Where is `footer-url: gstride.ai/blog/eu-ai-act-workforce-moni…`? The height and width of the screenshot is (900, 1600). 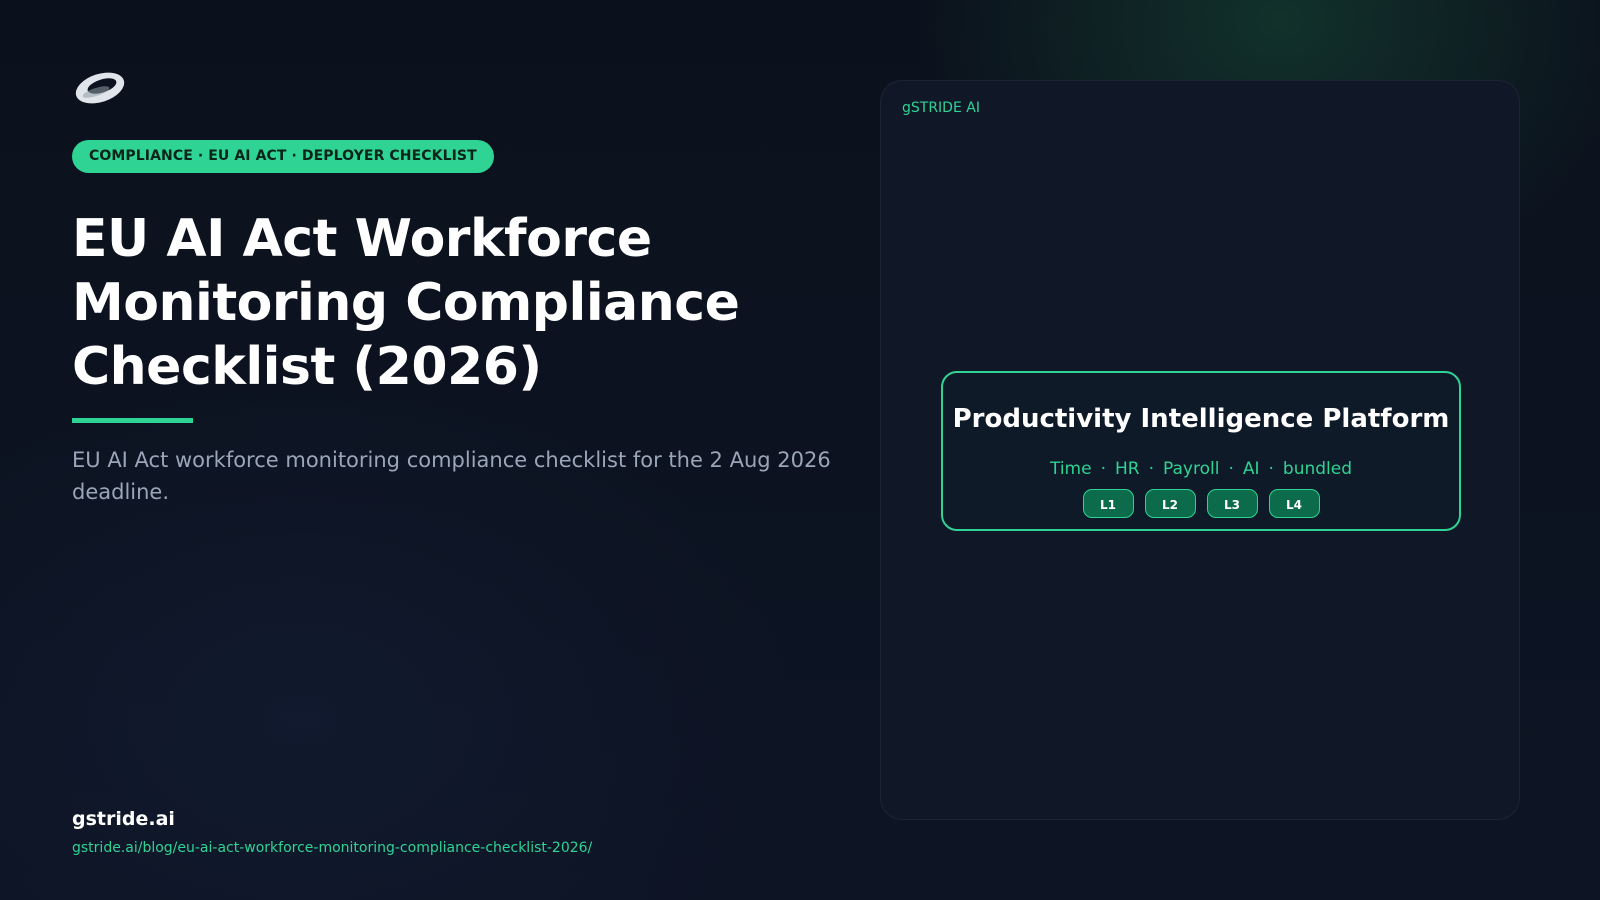
footer-url: gstride.ai/blog/eu-ai-act-workforce-moni… is located at coordinates (332, 848).